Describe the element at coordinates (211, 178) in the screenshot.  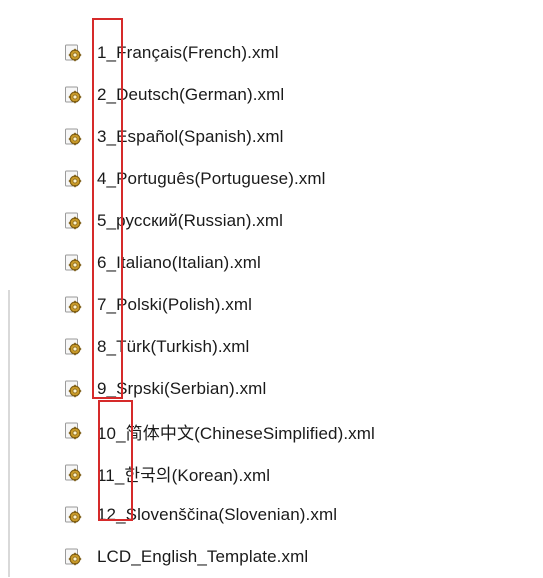
I see `file-name: 4_Português(Portuguese).xml` at that location.